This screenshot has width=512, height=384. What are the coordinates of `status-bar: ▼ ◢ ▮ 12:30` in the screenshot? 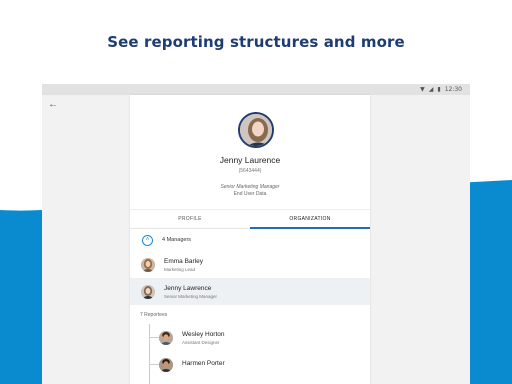 It's located at (256, 89).